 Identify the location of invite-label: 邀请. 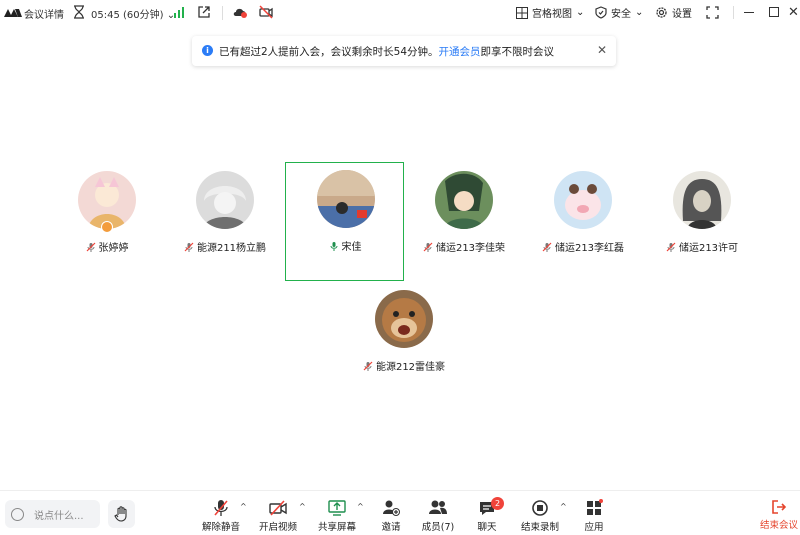
(391, 527).